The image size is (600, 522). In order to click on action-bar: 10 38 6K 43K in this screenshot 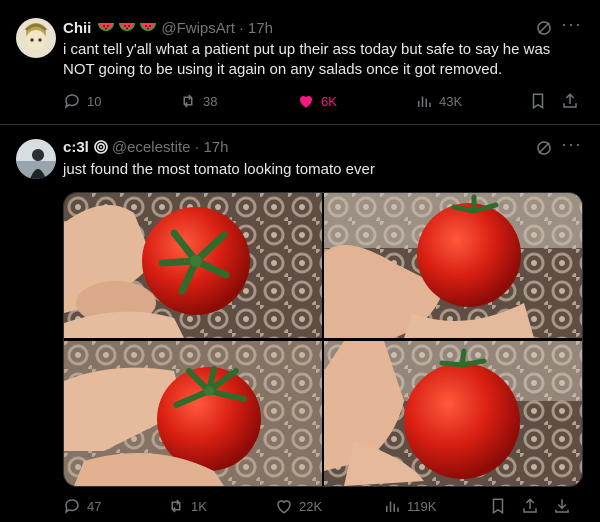, I will do `click(324, 102)`.